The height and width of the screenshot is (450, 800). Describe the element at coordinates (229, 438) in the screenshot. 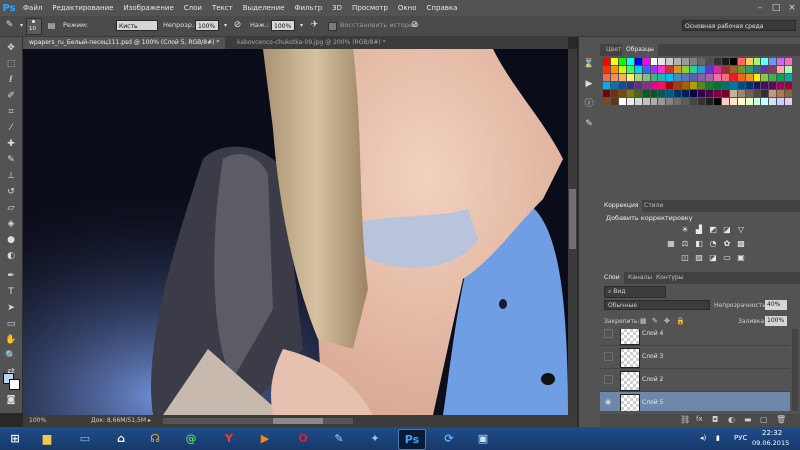

I see `yandex-browser-icon: Y` at that location.